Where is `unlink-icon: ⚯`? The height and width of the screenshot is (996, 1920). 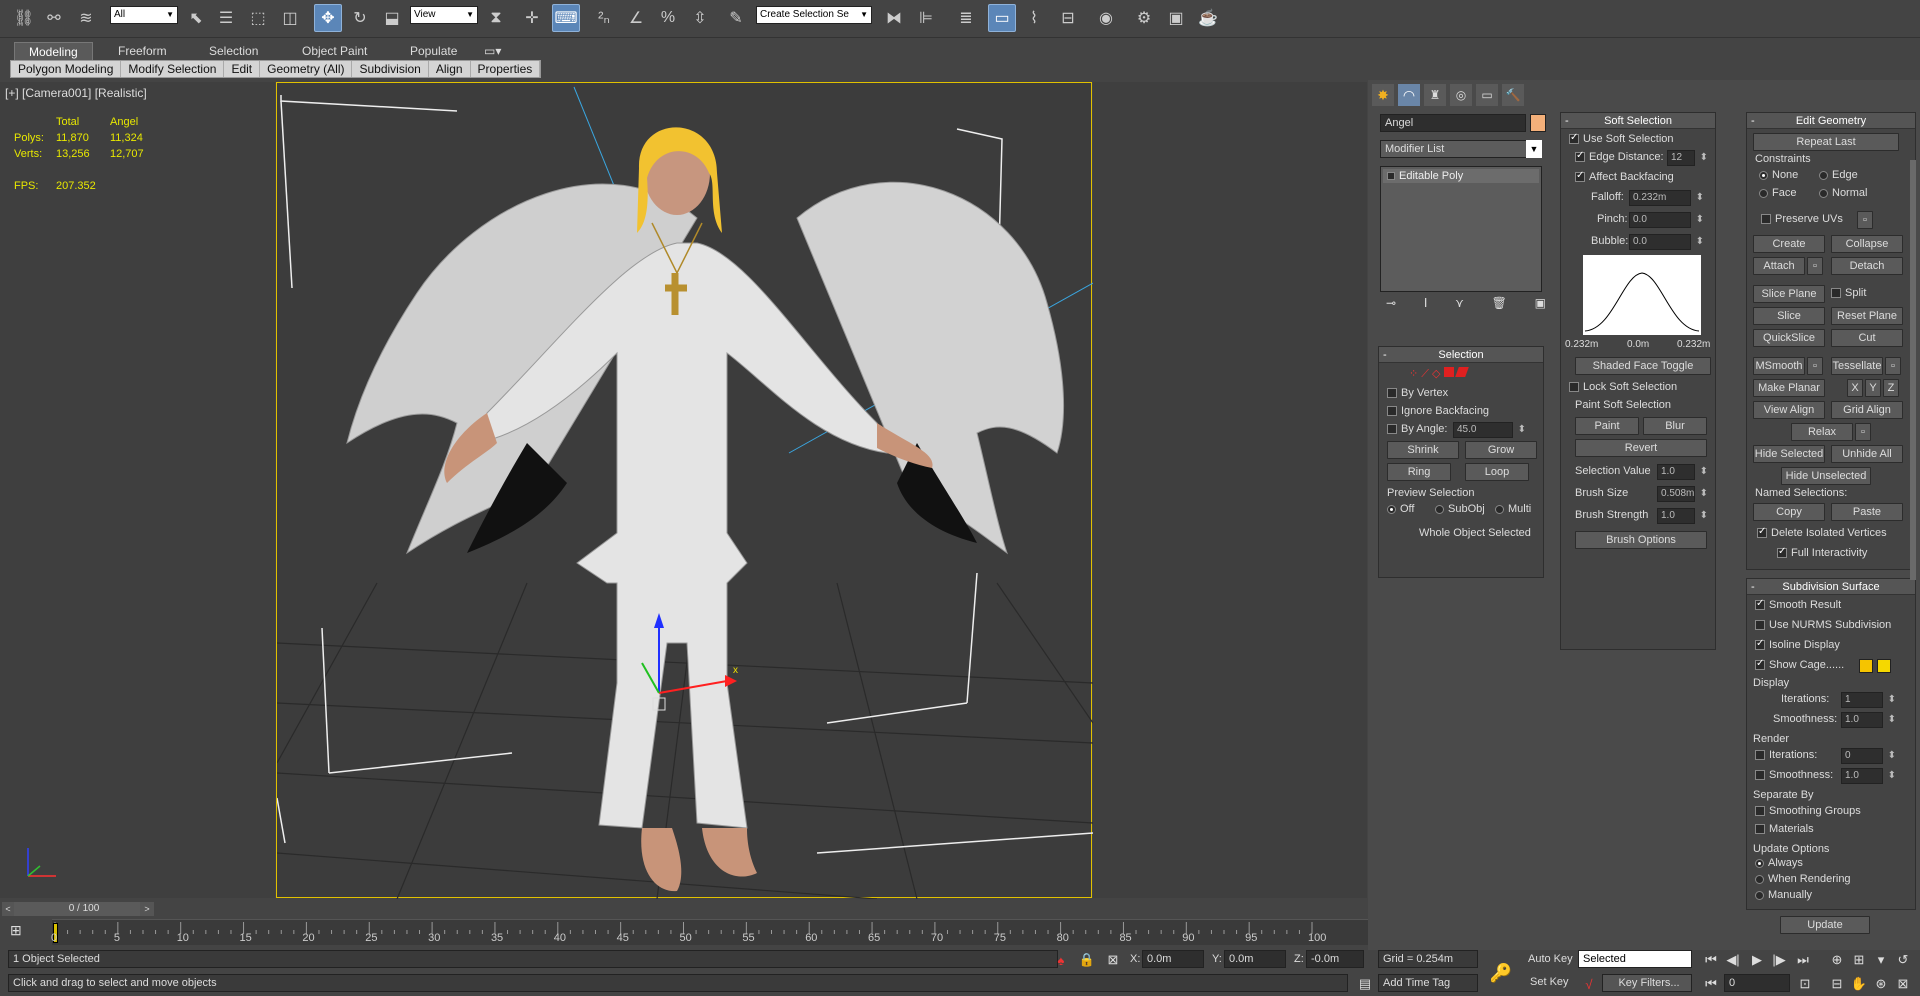 unlink-icon: ⚯ is located at coordinates (54, 18).